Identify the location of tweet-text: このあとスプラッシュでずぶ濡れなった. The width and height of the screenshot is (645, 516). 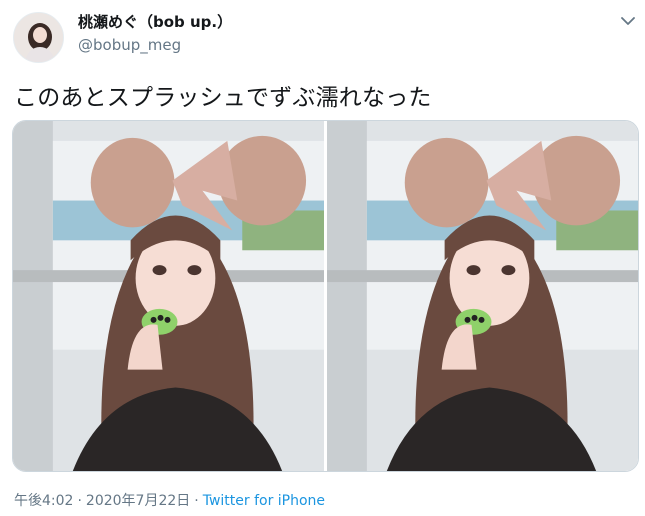
(223, 98).